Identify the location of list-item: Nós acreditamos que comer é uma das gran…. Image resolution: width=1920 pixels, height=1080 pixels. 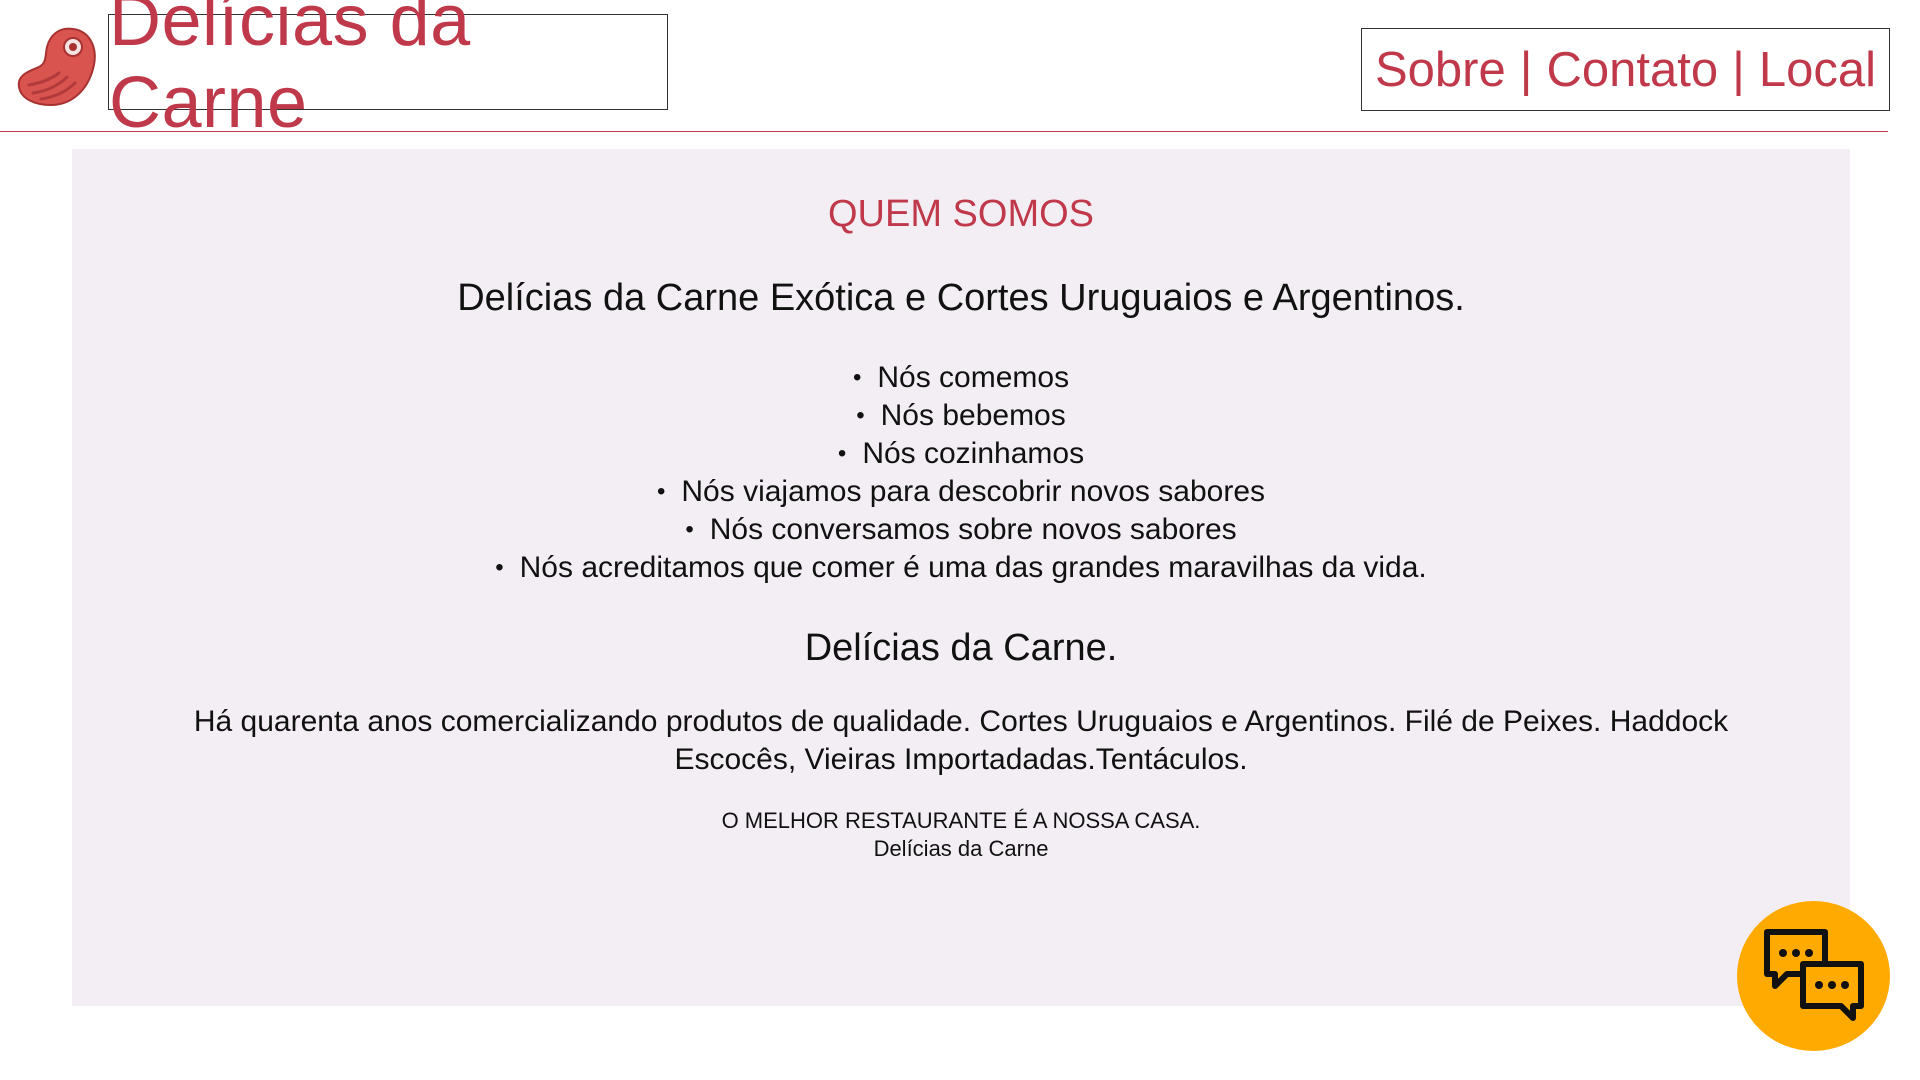
(961, 568).